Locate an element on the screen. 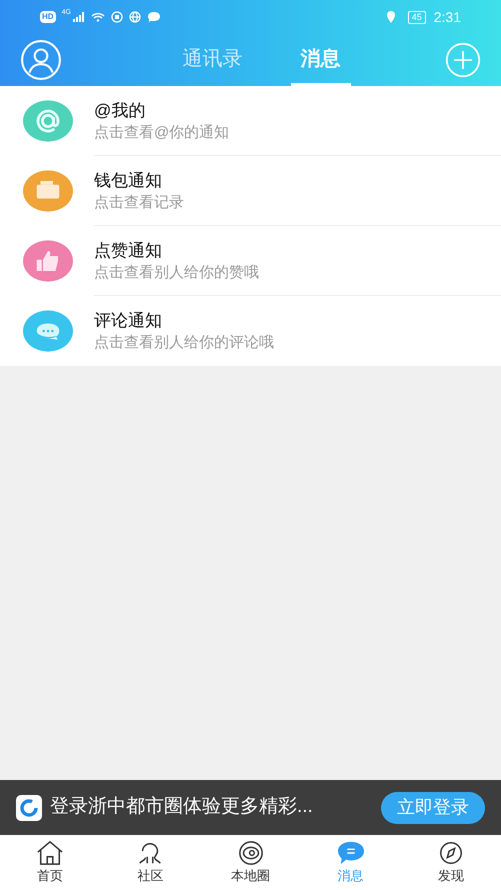  notification-item: @我的 点击查看@你的通知 is located at coordinates (250, 121).